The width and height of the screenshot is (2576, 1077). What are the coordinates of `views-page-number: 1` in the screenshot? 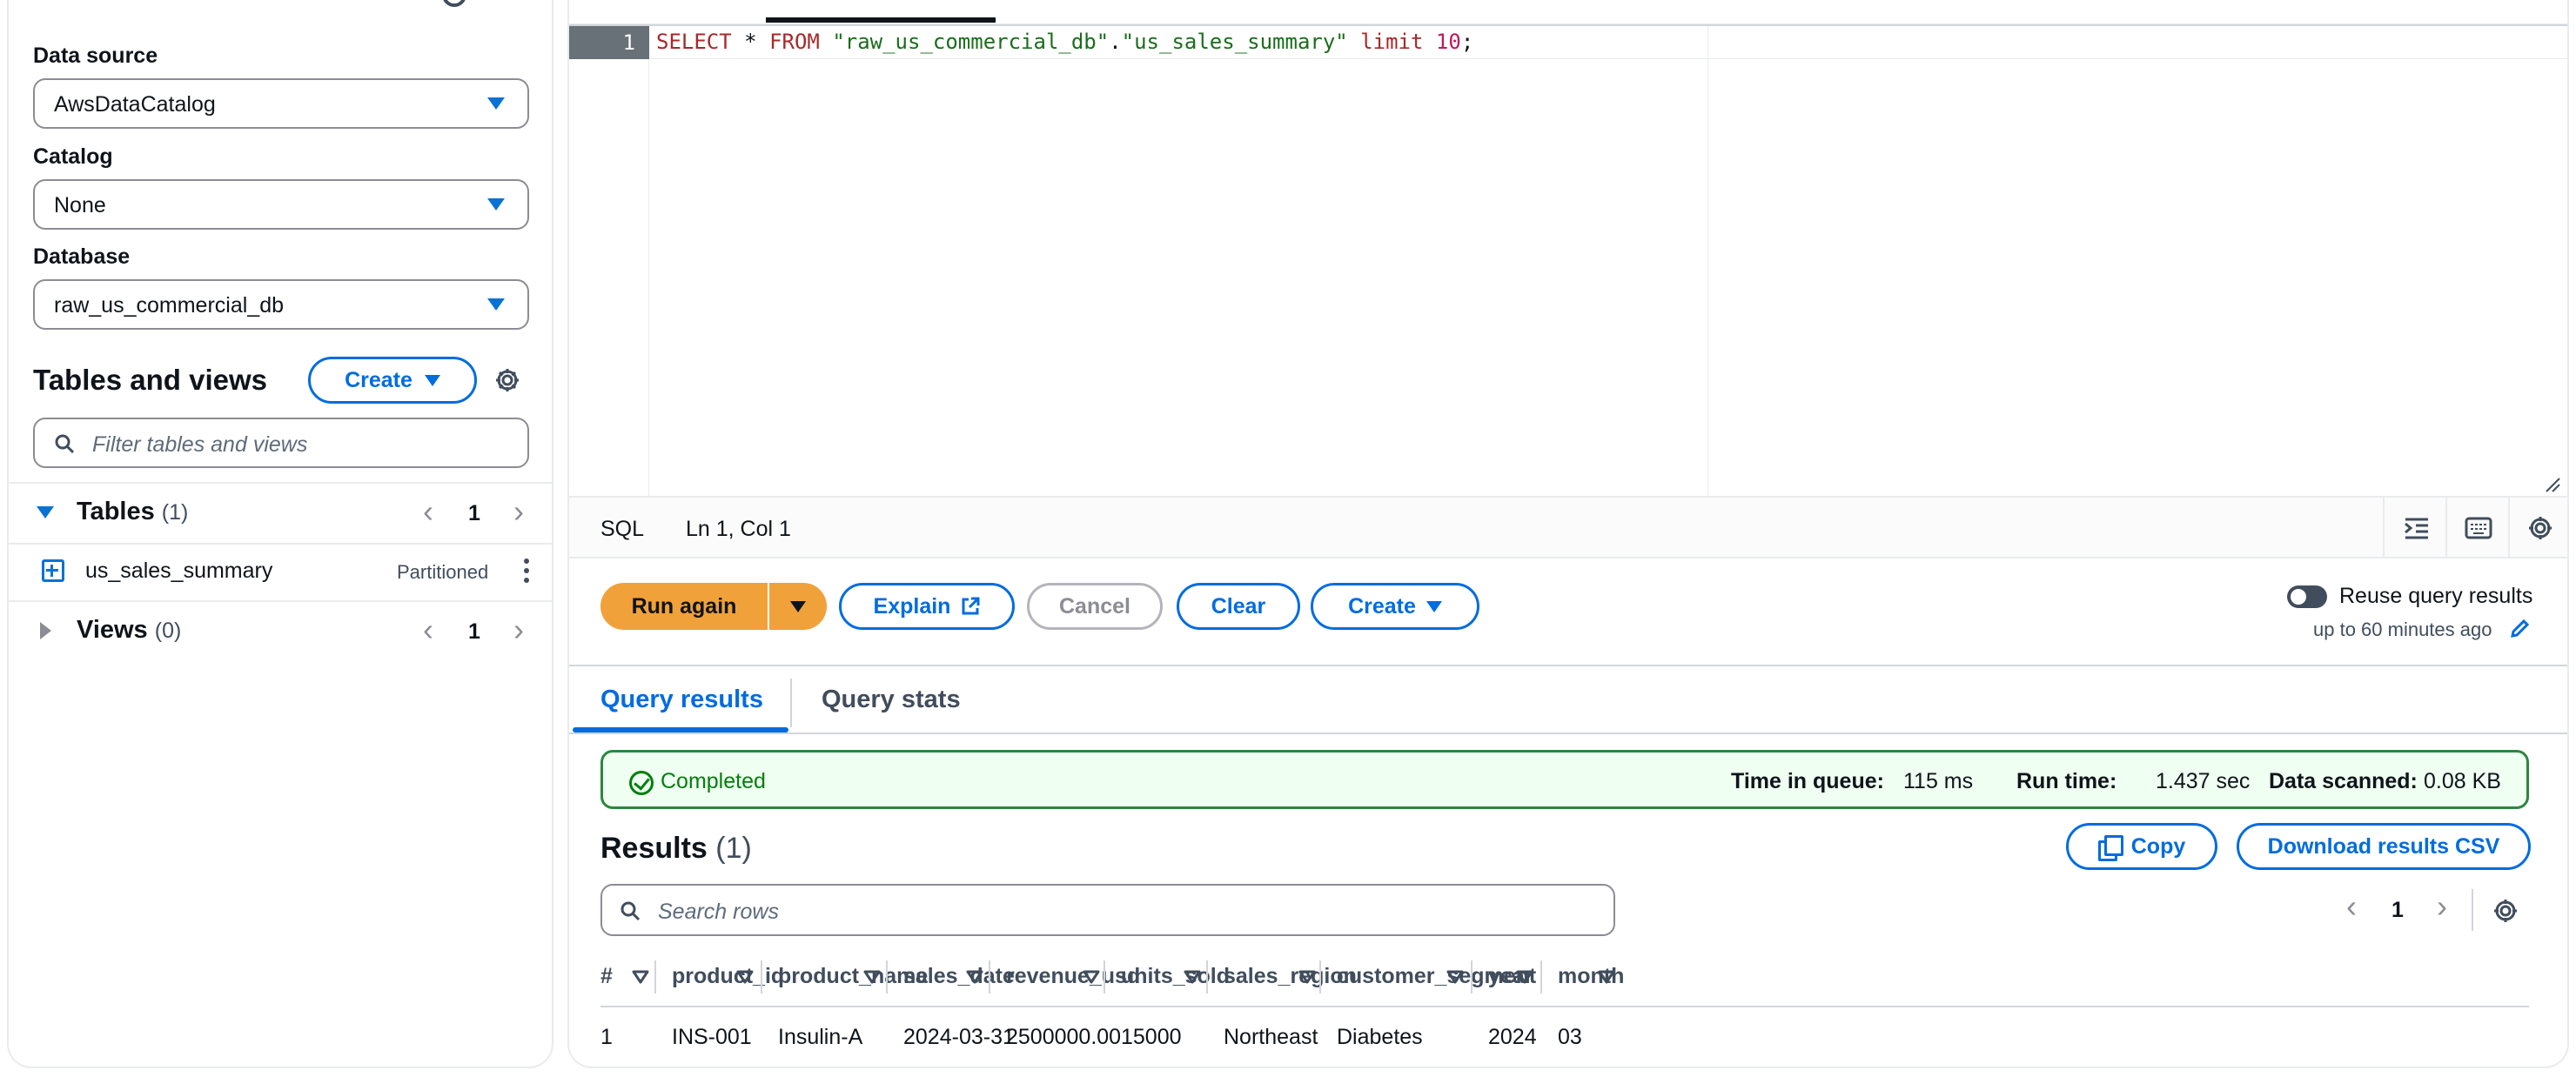 It's located at (474, 631).